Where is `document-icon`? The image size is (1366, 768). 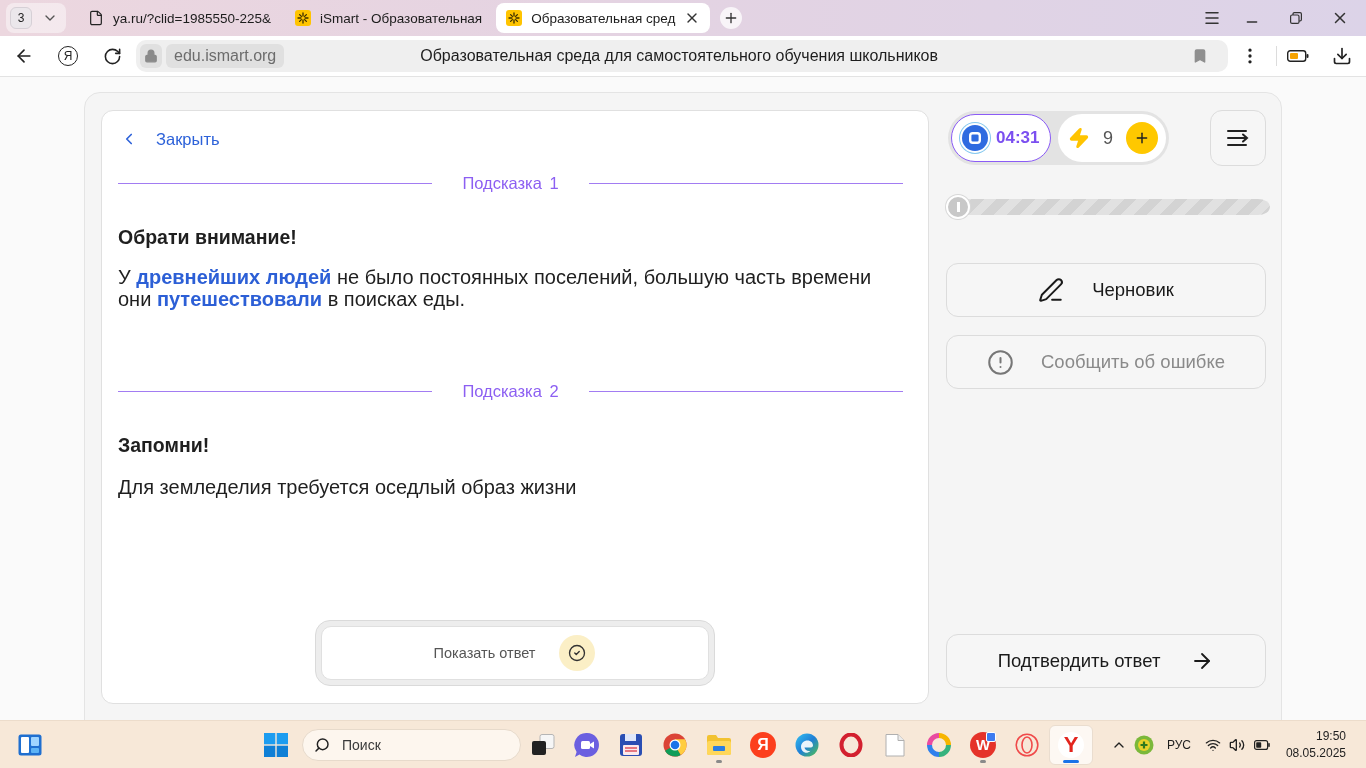 document-icon is located at coordinates (96, 18).